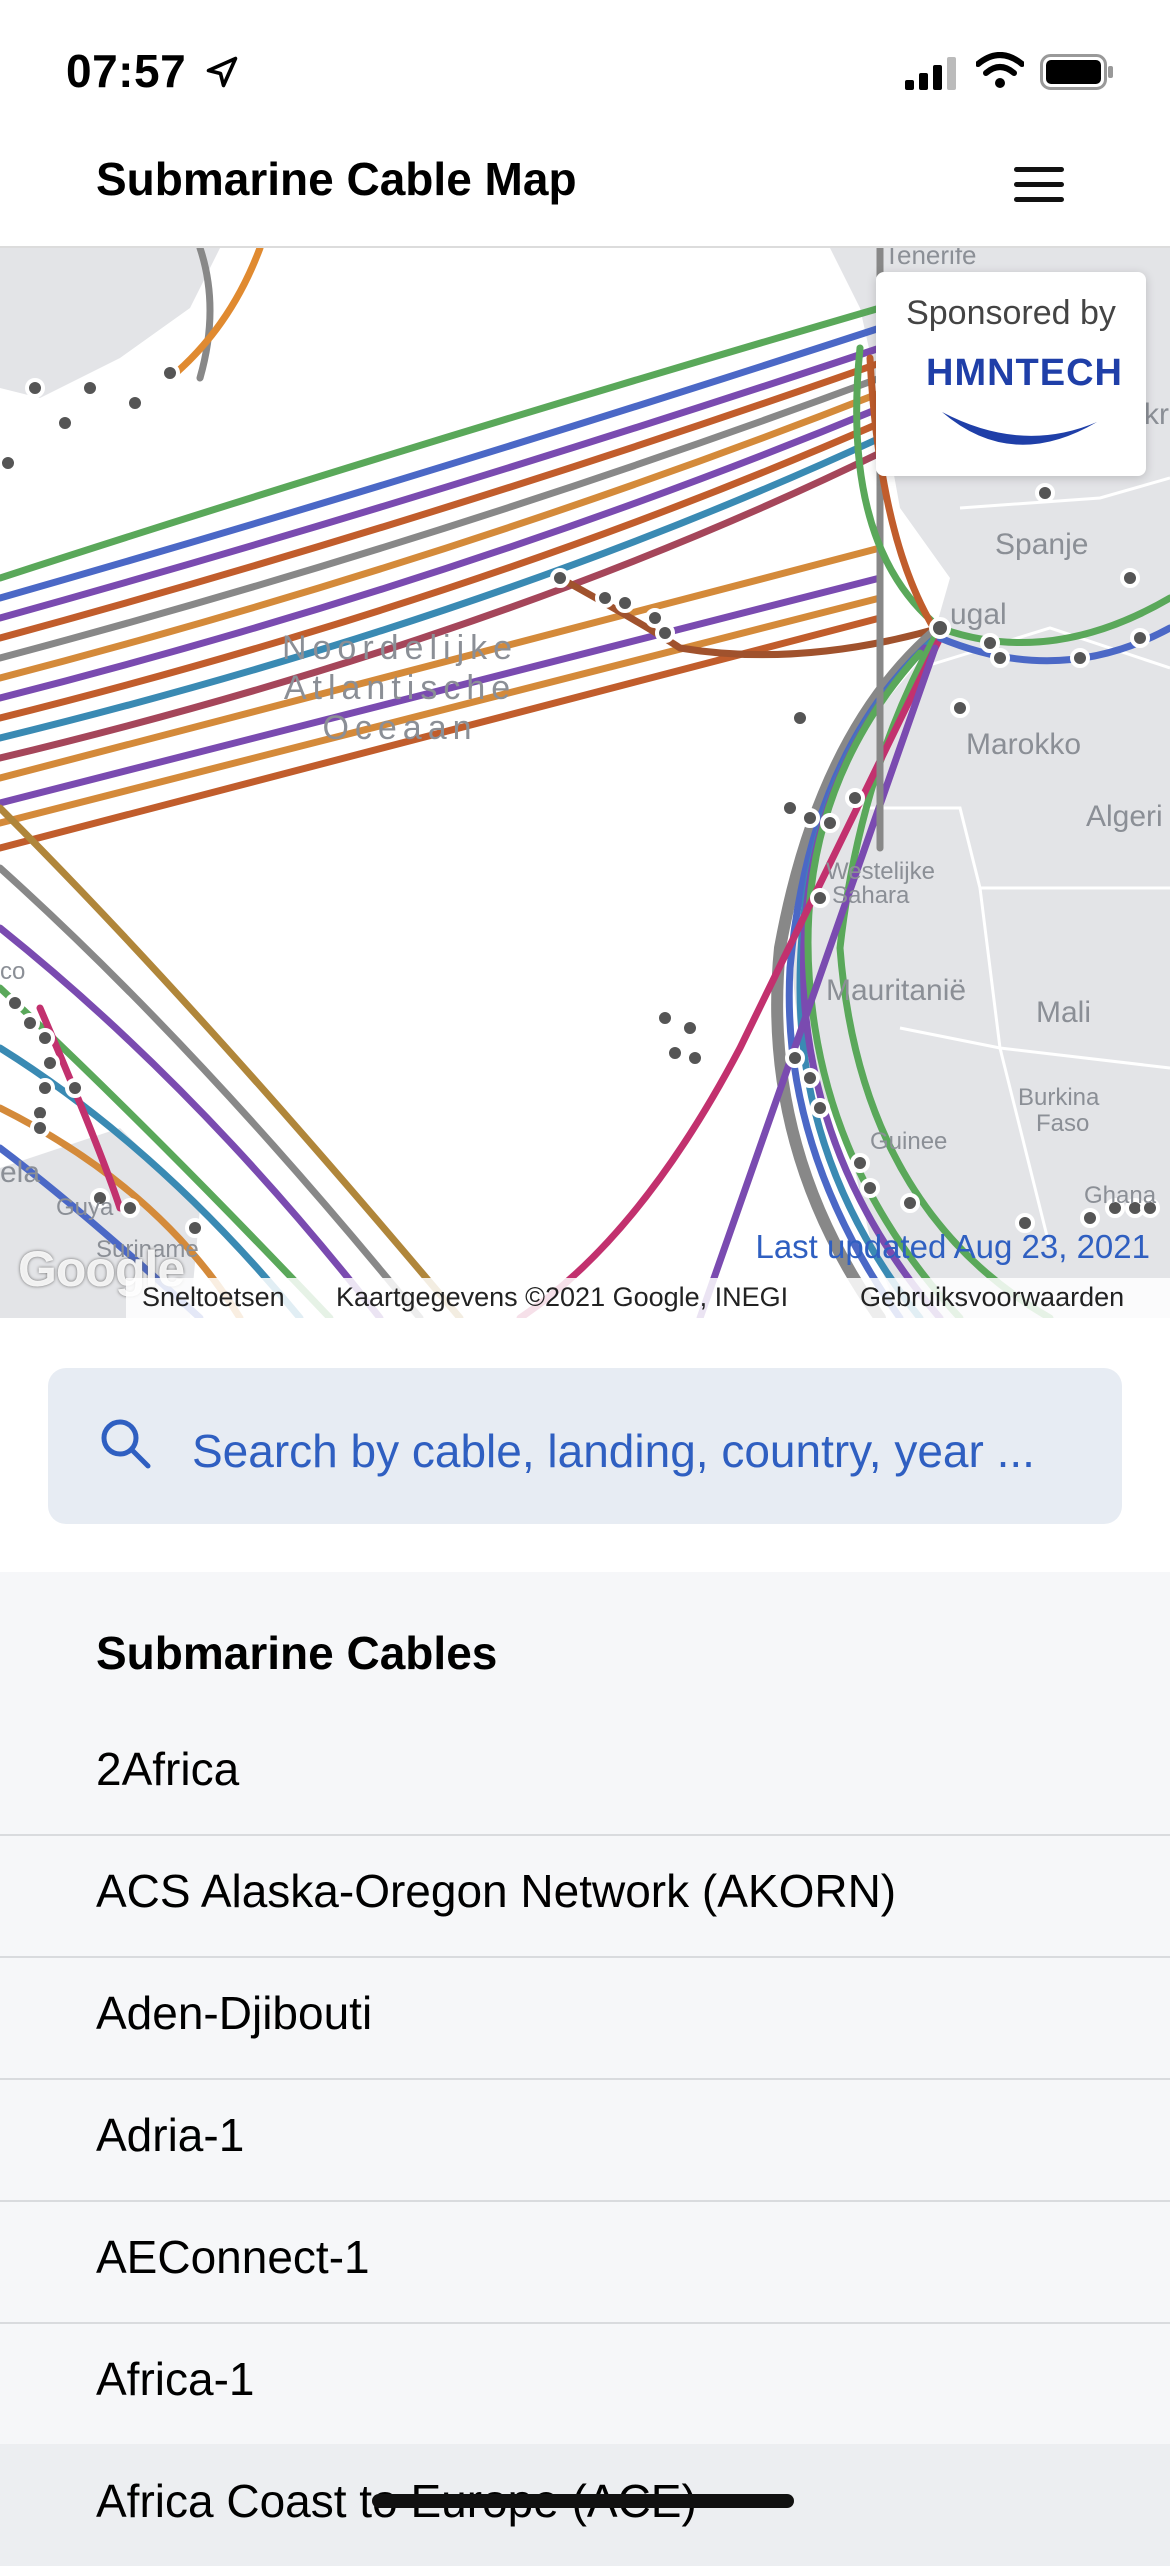  I want to click on country-label: Sahara, so click(871, 895).